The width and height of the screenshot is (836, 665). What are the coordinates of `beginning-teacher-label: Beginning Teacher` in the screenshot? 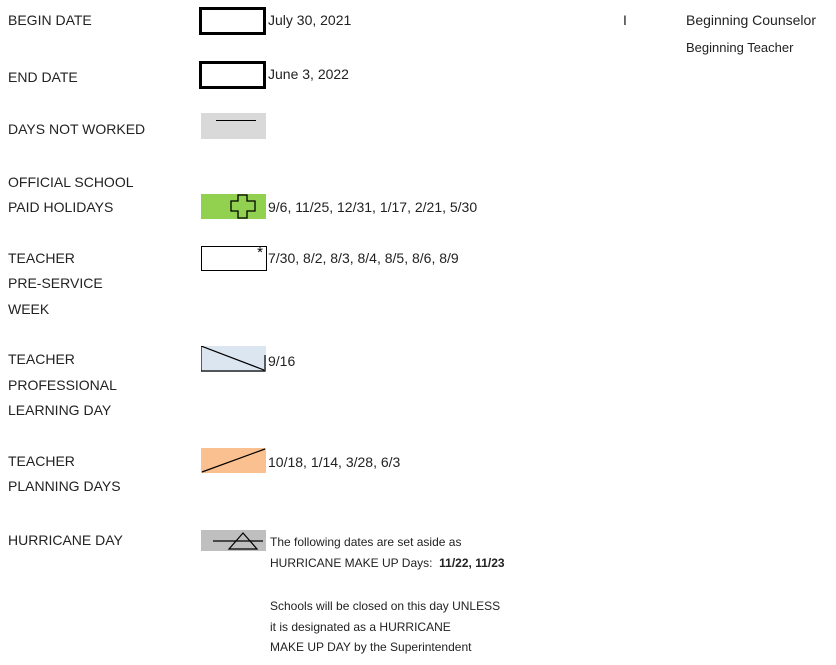 It's located at (740, 47).